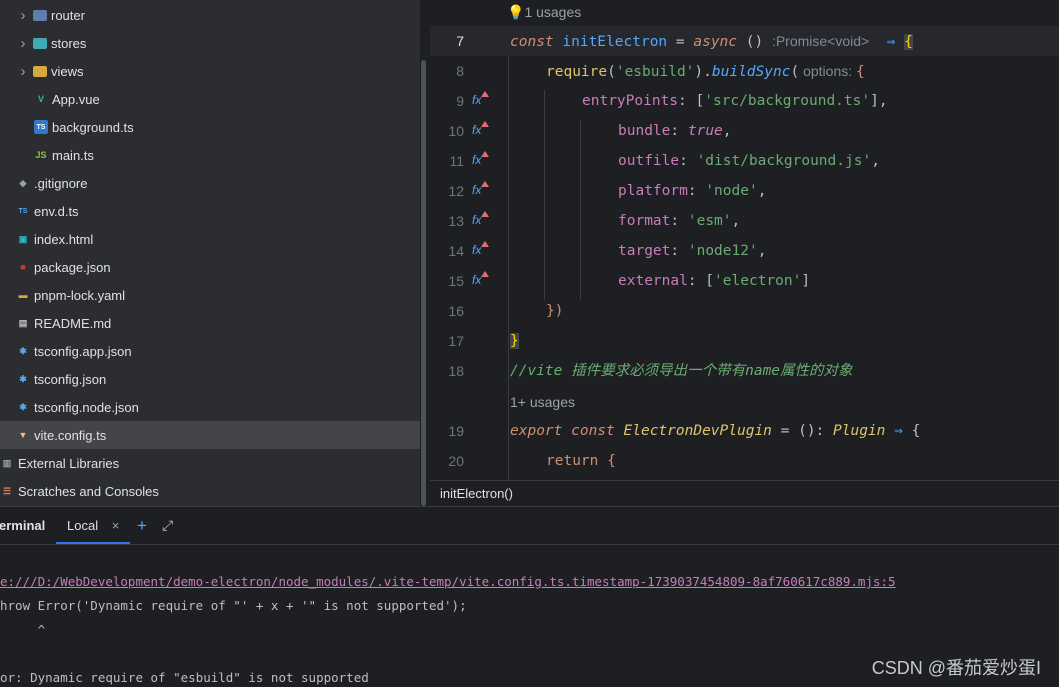 This screenshot has height=687, width=1059. Describe the element at coordinates (210, 239) in the screenshot. I see `tree-item: ▣ index.html` at that location.